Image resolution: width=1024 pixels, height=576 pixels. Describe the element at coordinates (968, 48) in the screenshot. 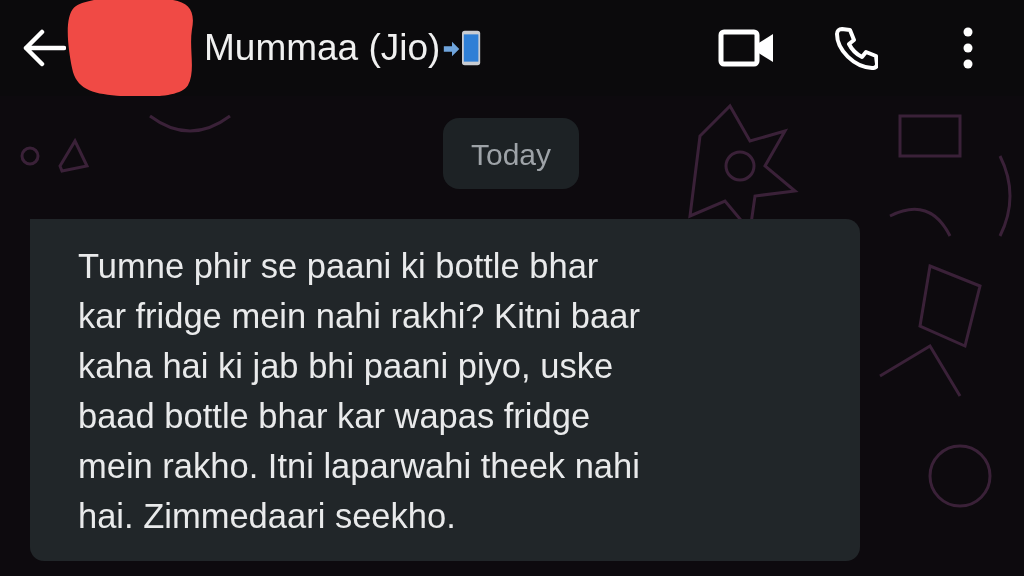

I see `more-options-icon` at that location.